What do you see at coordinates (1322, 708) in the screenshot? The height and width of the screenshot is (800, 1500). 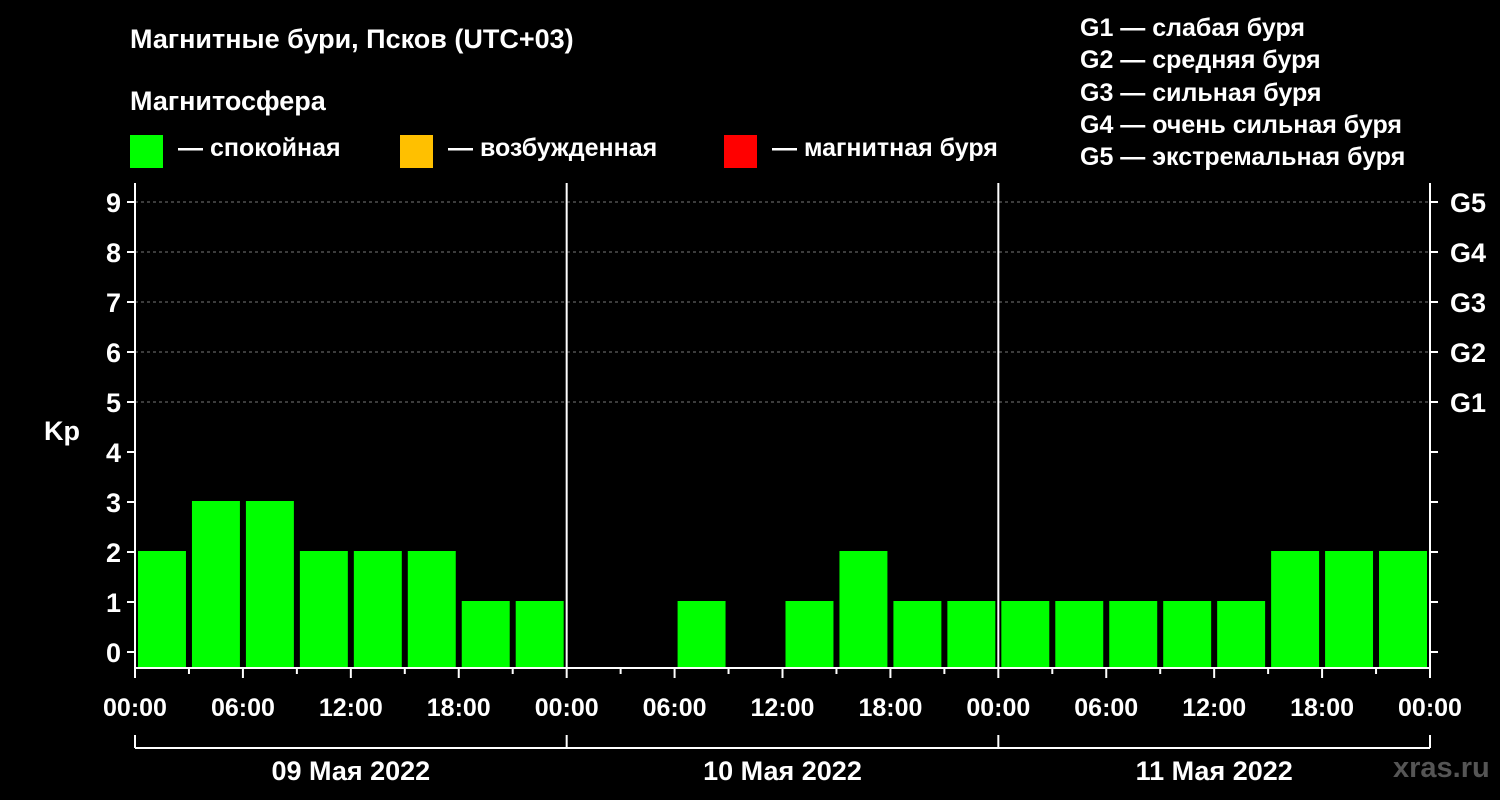 I see `x-tick-label-11: 18:00` at bounding box center [1322, 708].